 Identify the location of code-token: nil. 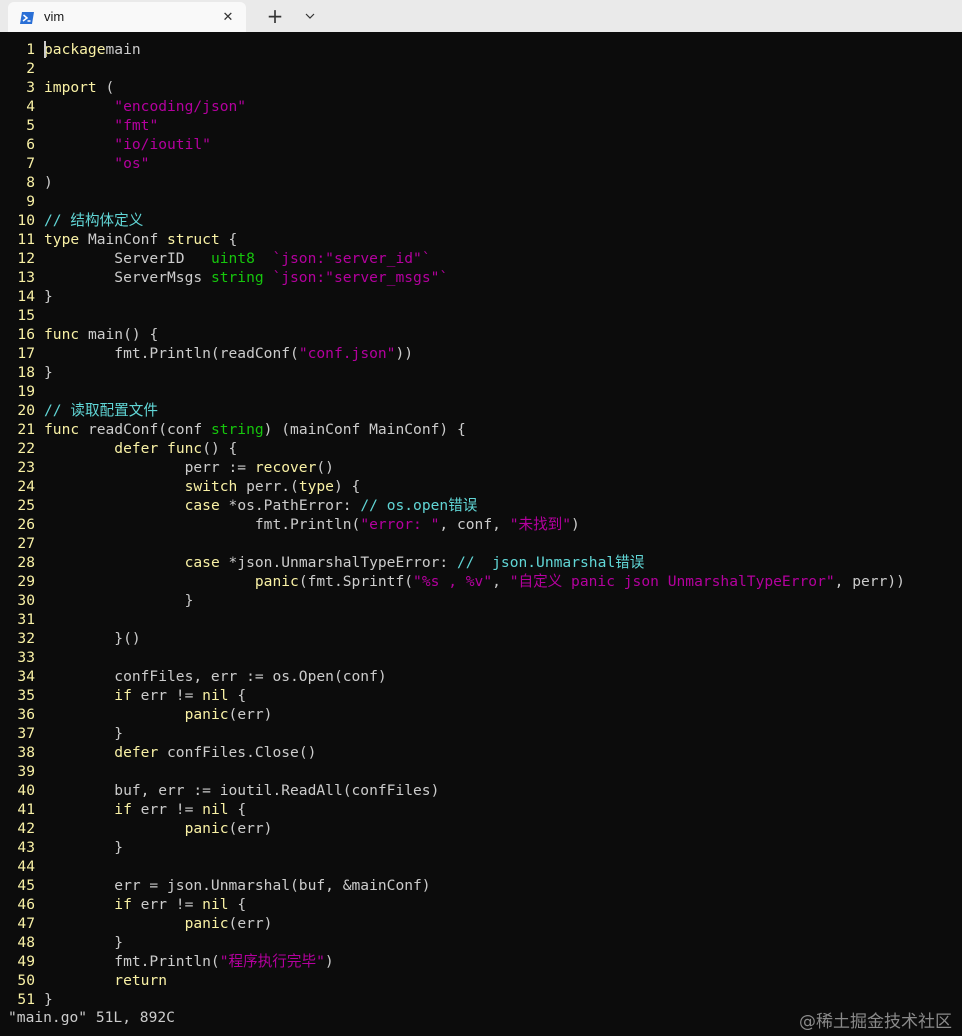
(215, 695).